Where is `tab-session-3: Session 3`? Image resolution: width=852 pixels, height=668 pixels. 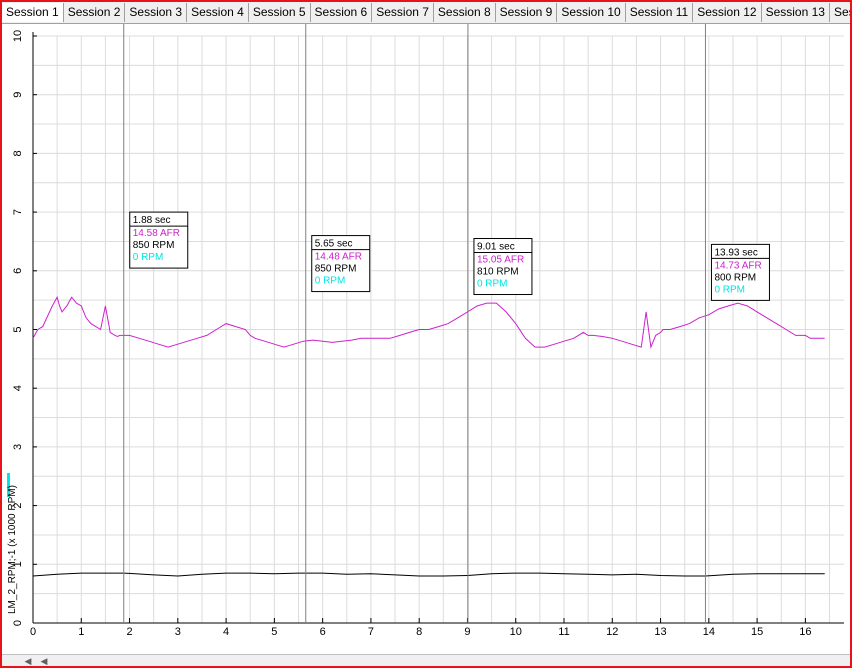 tab-session-3: Session 3 is located at coordinates (156, 12).